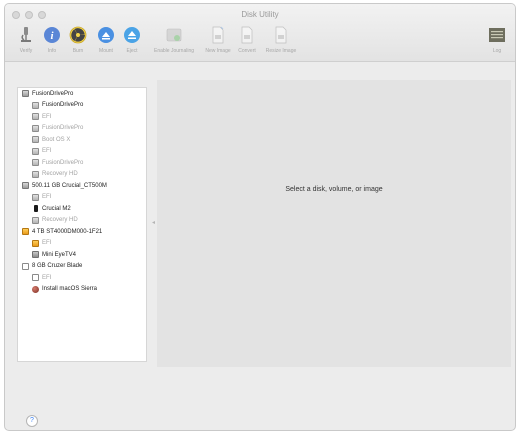  I want to click on empty-selection-message: Select a disk, volume, or image, so click(334, 189).